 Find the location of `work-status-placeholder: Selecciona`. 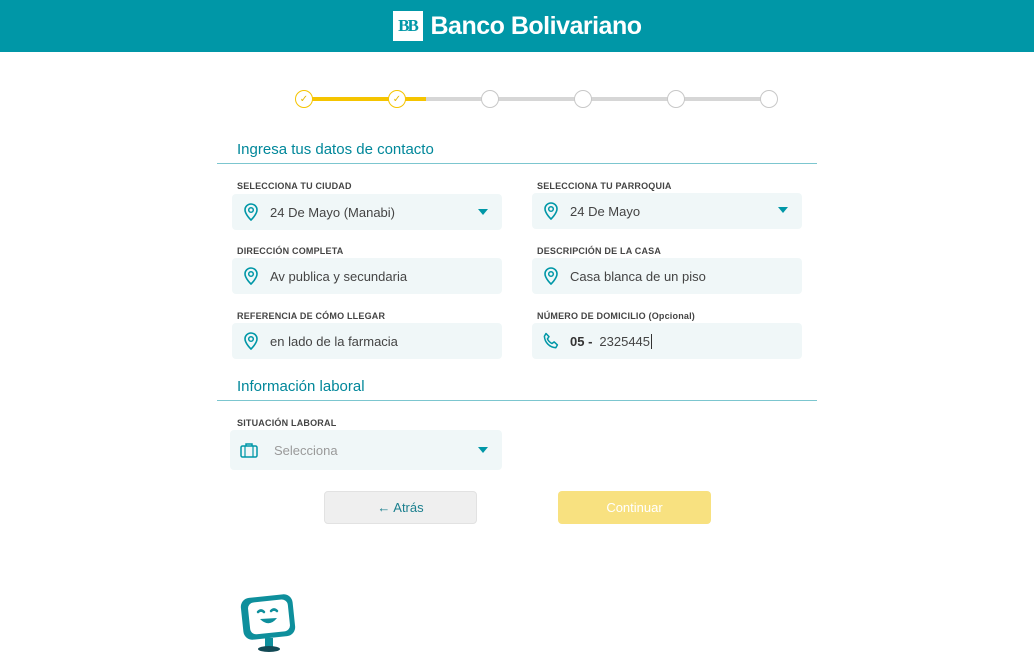

work-status-placeholder: Selecciona is located at coordinates (306, 450).